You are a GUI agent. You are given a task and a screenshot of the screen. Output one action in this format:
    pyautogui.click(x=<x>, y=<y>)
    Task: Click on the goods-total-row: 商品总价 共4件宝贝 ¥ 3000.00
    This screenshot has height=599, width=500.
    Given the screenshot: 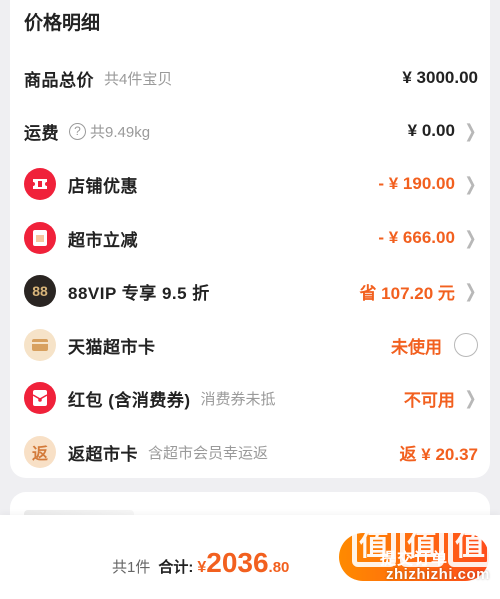 What is the action you would take?
    pyautogui.click(x=250, y=78)
    